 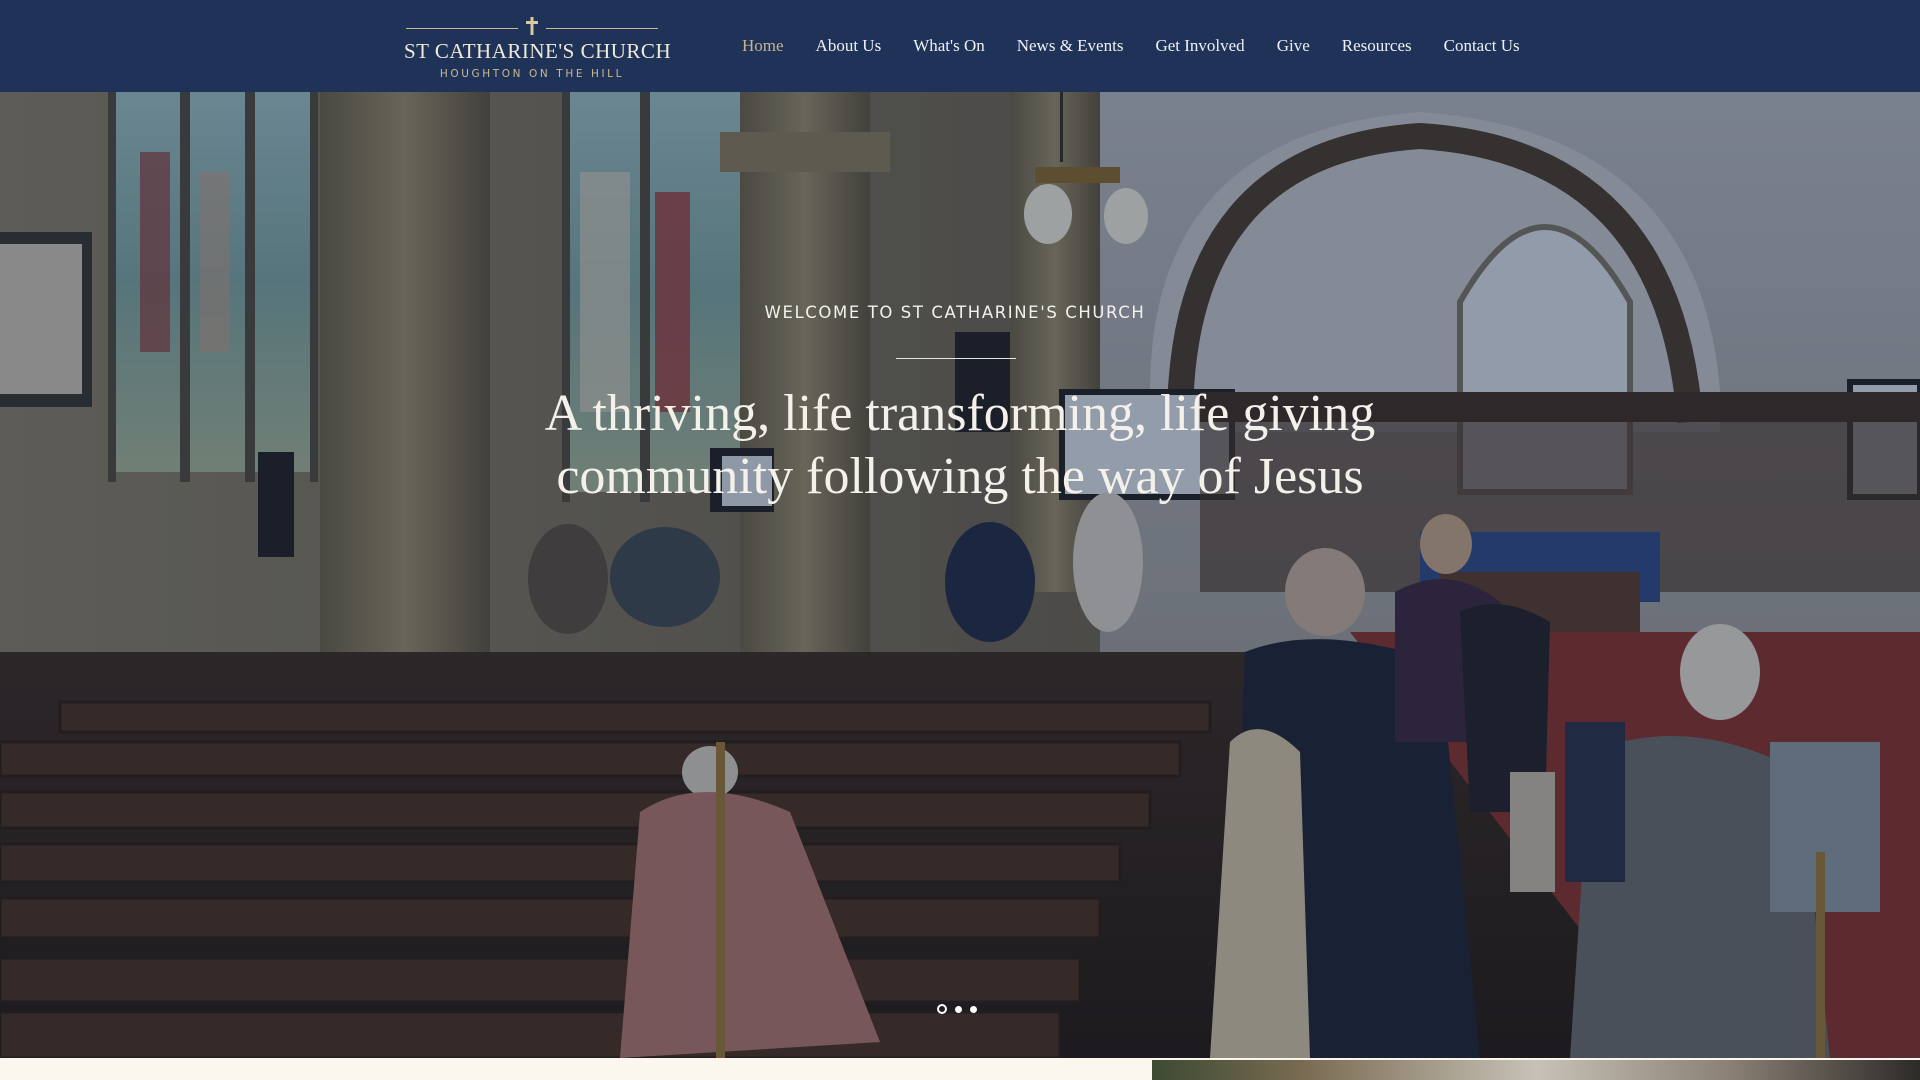 I want to click on nav-item-whats-on: What's On, so click(x=949, y=46).